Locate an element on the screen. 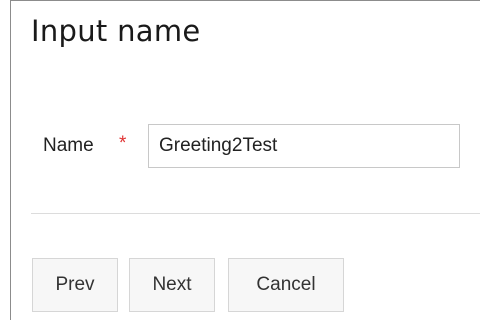  cancel-button: Cancel is located at coordinates (286, 285).